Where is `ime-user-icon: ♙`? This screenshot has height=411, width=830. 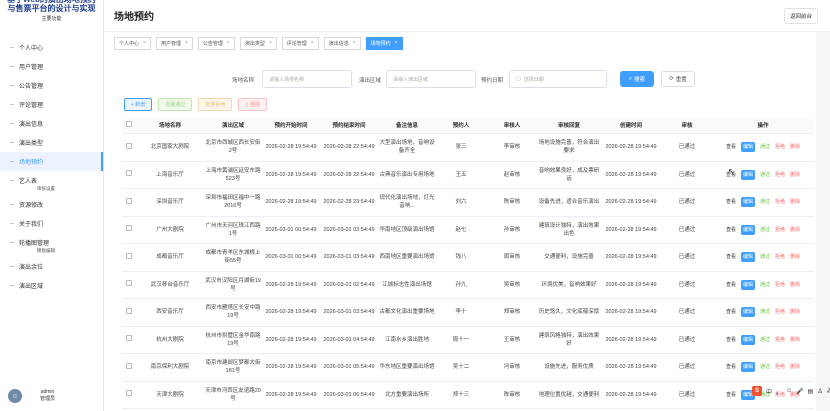
ime-user-icon: ♙ is located at coordinates (819, 391).